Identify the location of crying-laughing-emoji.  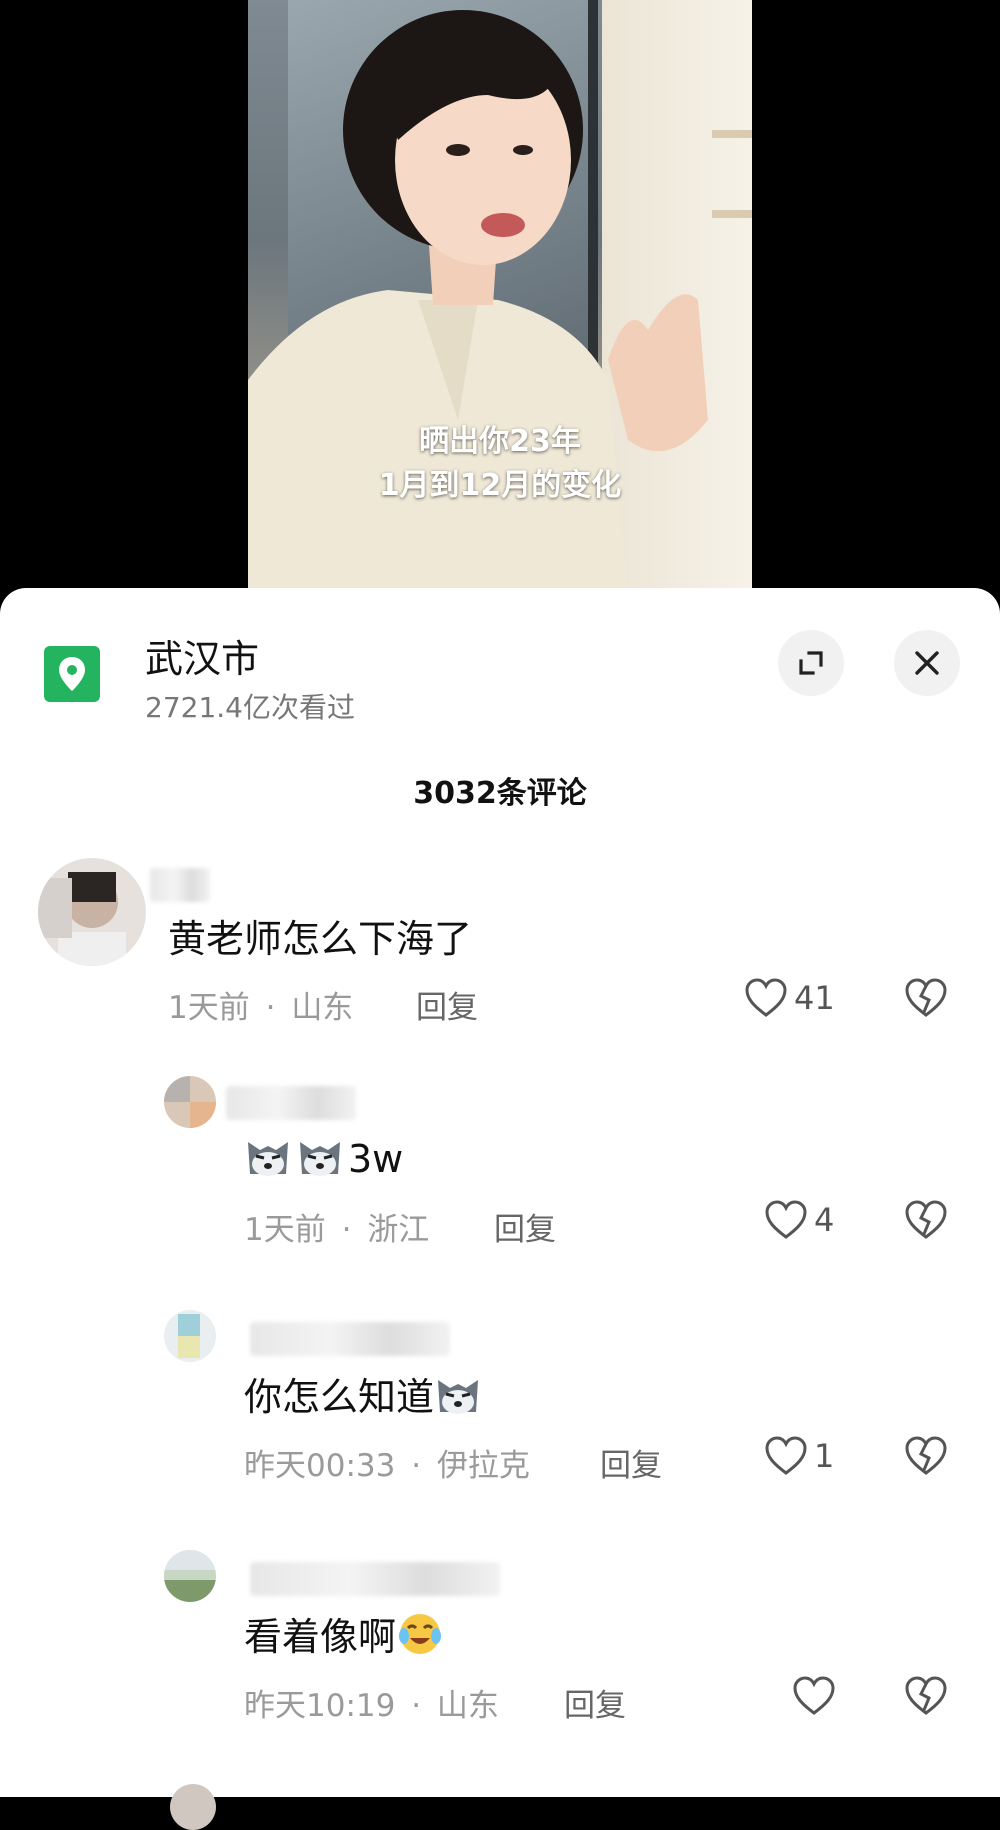
(420, 1634).